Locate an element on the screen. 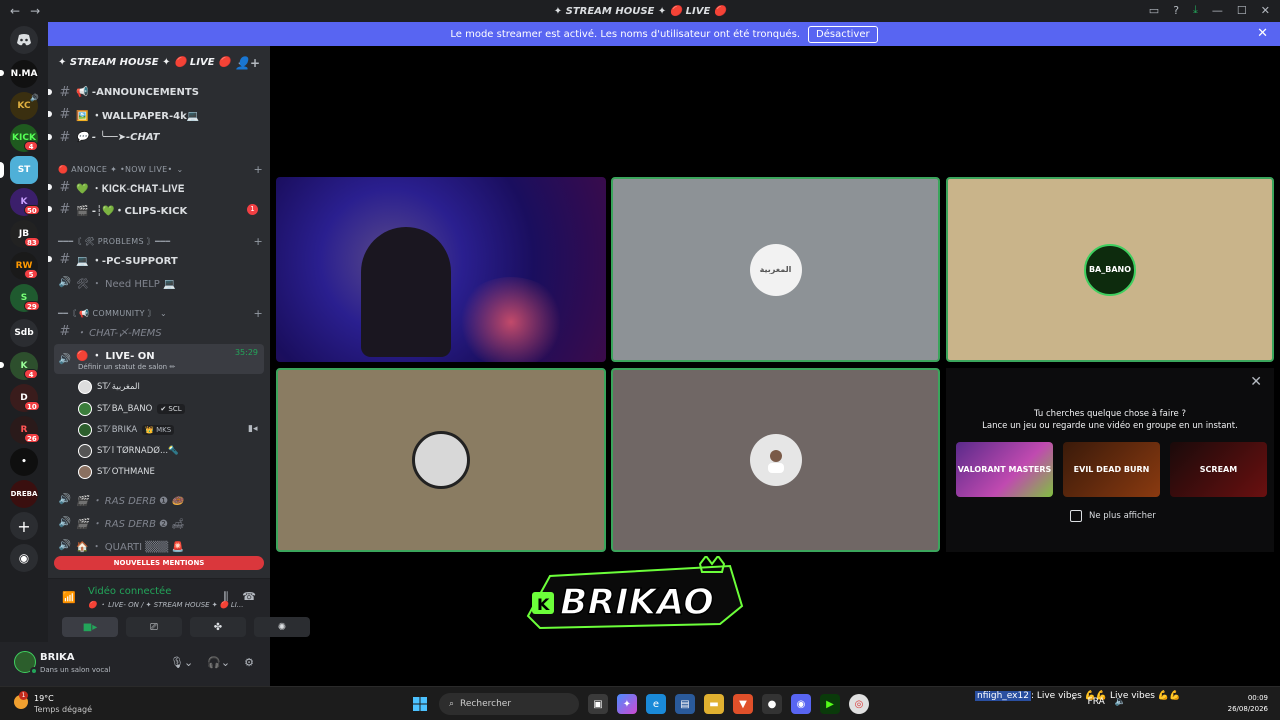 This screenshot has width=1280, height=720. voice-channel-ras-derb-2: 🔊 🎬 ・ RAS DERB ❷ 🛋 is located at coordinates (159, 522).